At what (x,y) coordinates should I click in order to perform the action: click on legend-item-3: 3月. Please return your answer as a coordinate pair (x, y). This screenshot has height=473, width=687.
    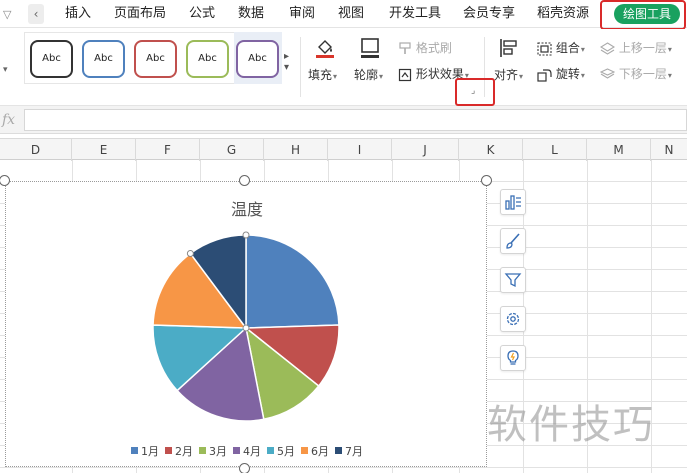
    Looking at the image, I should click on (213, 451).